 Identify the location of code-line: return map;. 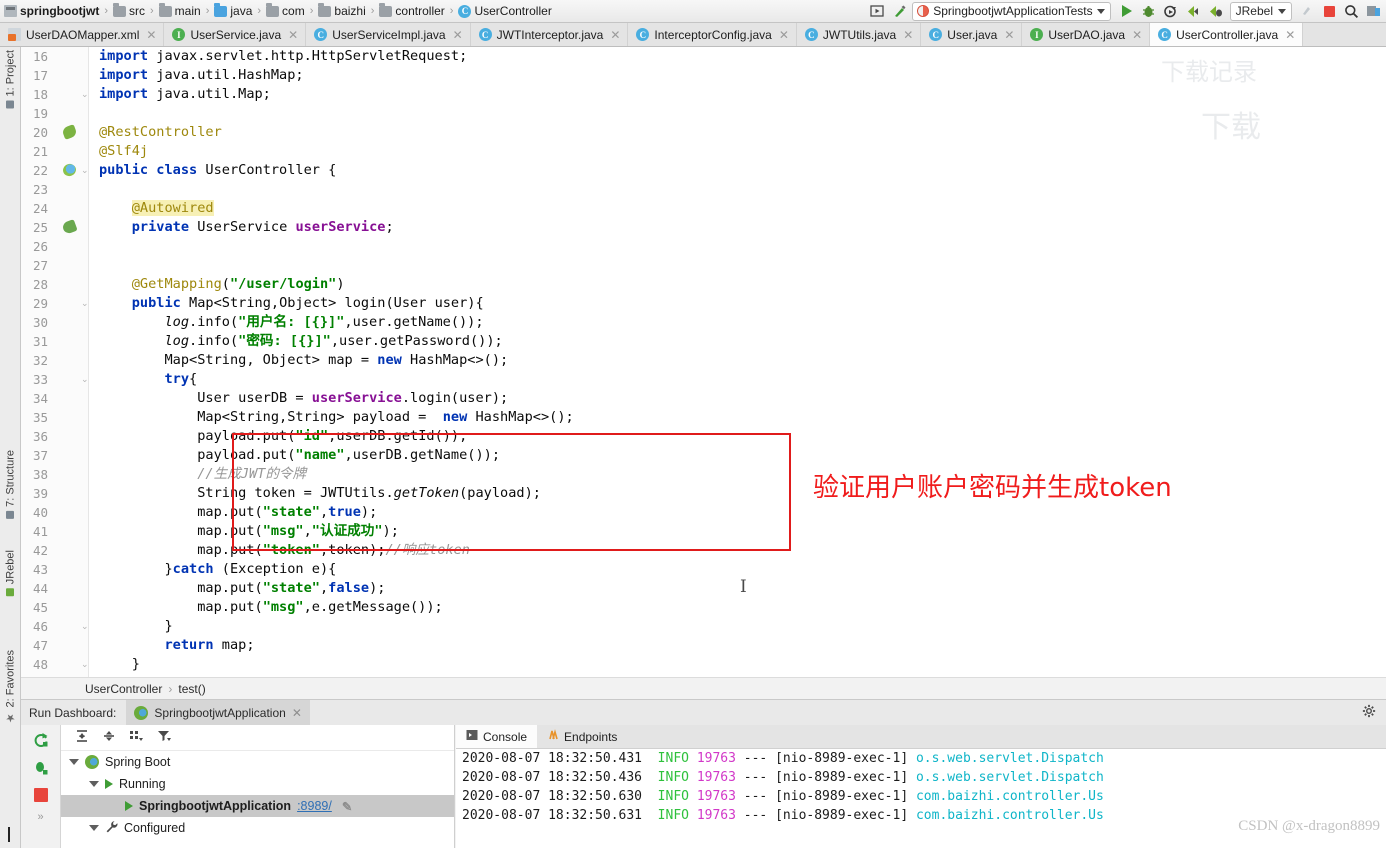
(737, 645).